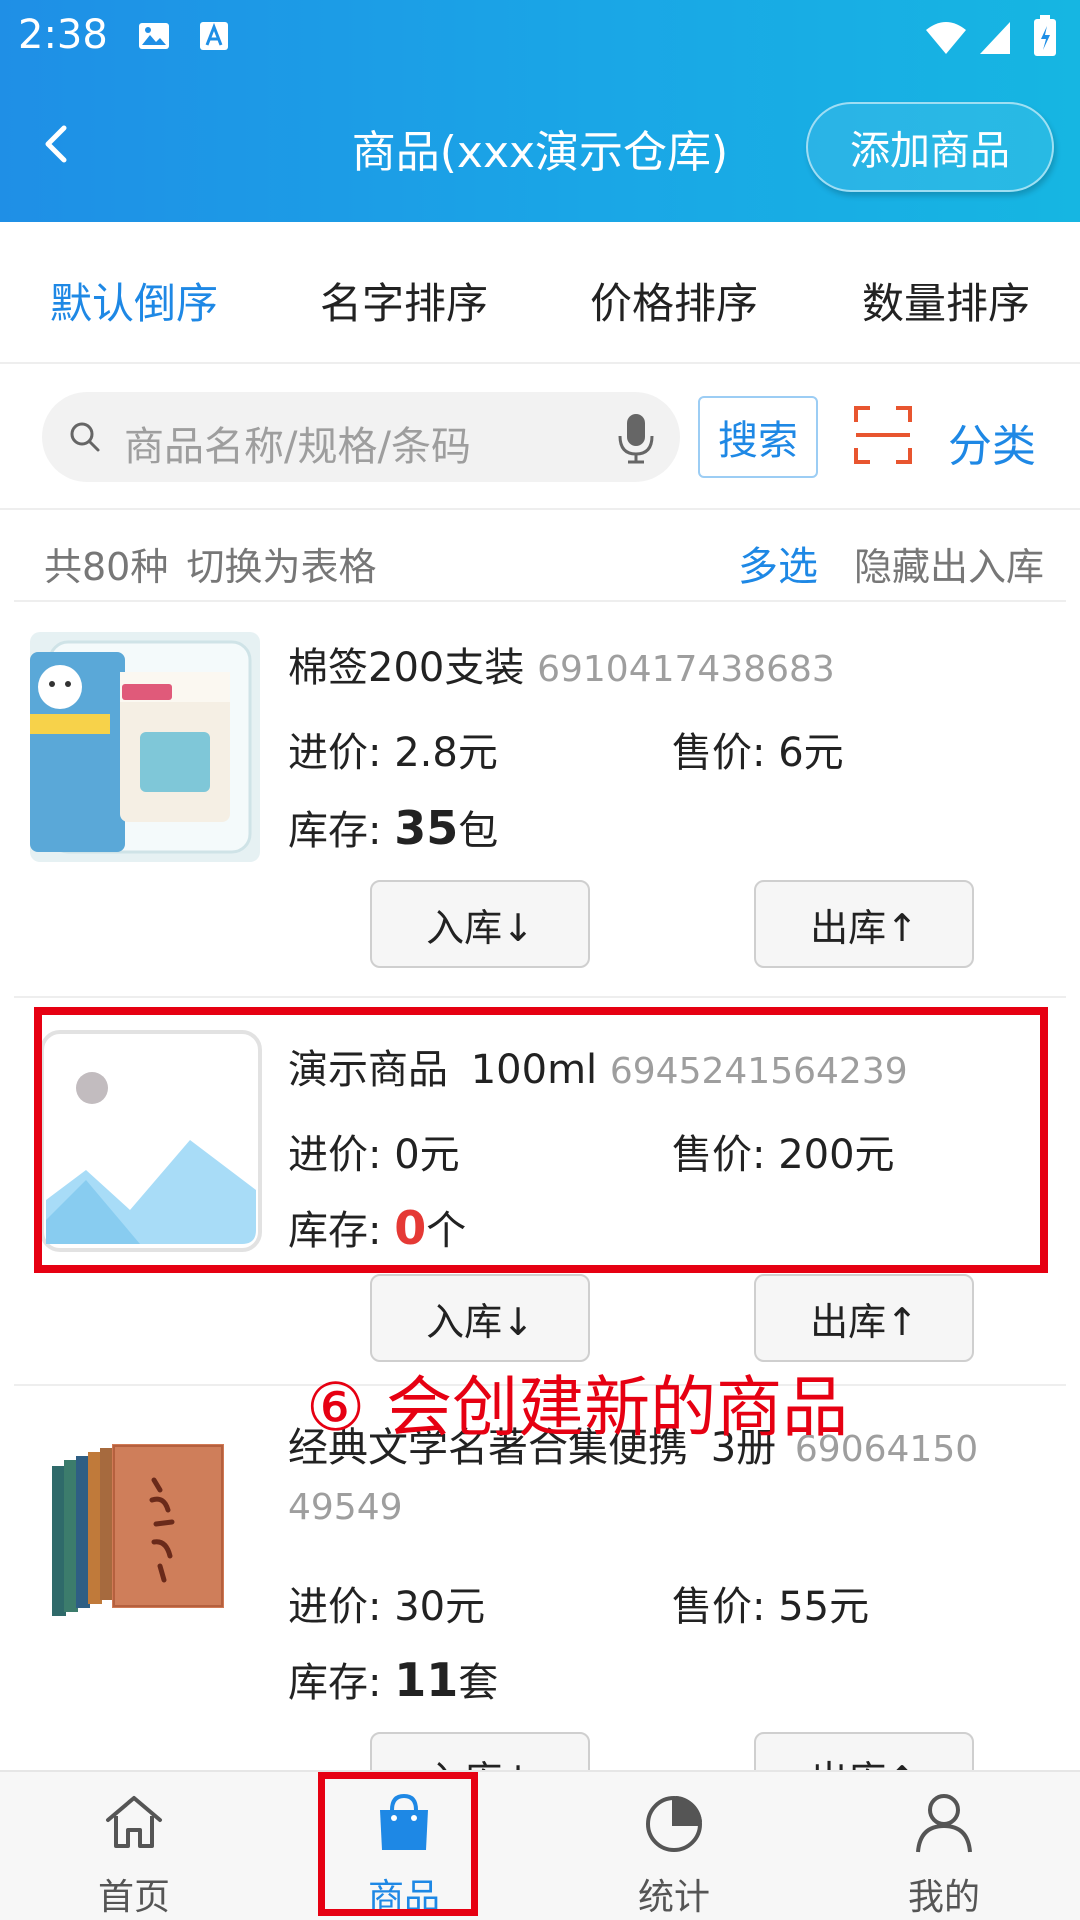 The width and height of the screenshot is (1080, 1920). What do you see at coordinates (674, 300) in the screenshot?
I see `tab-price-sort: 价格排序` at bounding box center [674, 300].